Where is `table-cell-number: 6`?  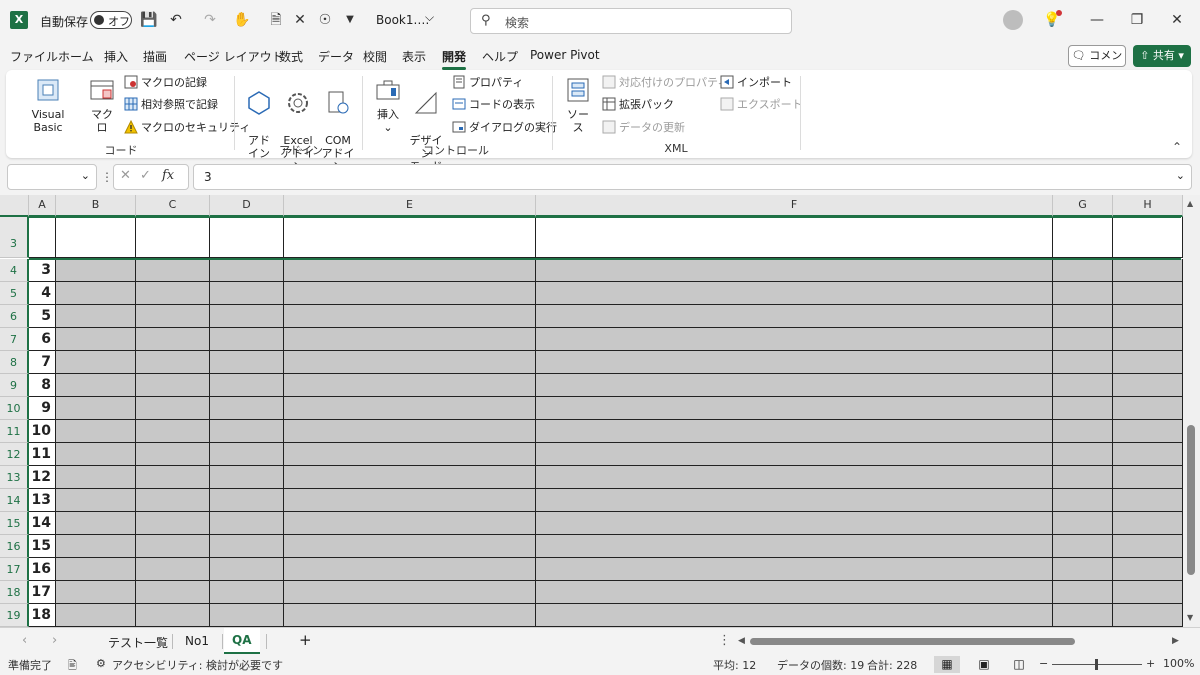 table-cell-number: 6 is located at coordinates (42, 339).